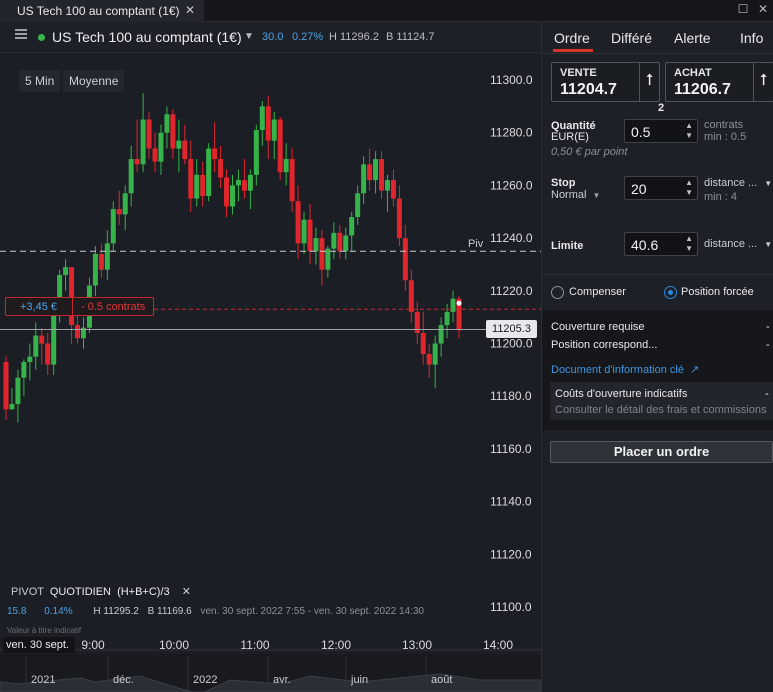  I want to click on indicator-button: Moyenne, so click(94, 81).